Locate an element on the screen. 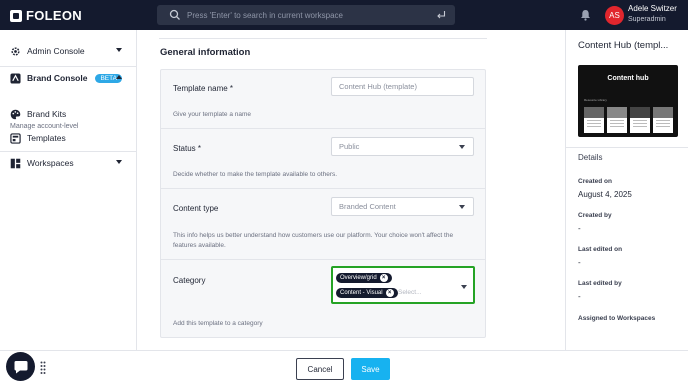  chat-button is located at coordinates (20, 366).